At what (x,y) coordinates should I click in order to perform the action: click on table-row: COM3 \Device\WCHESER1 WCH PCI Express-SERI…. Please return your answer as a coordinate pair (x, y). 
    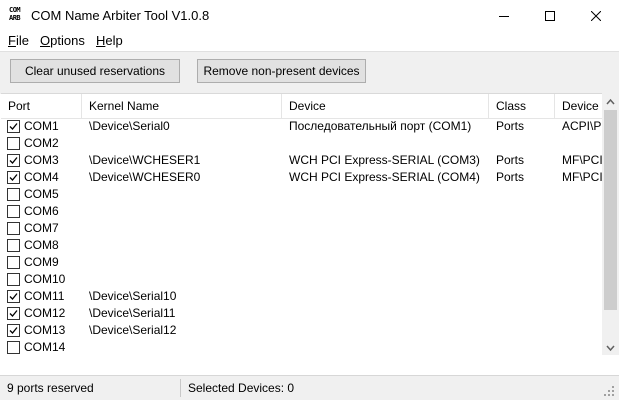
    Looking at the image, I should click on (301, 160).